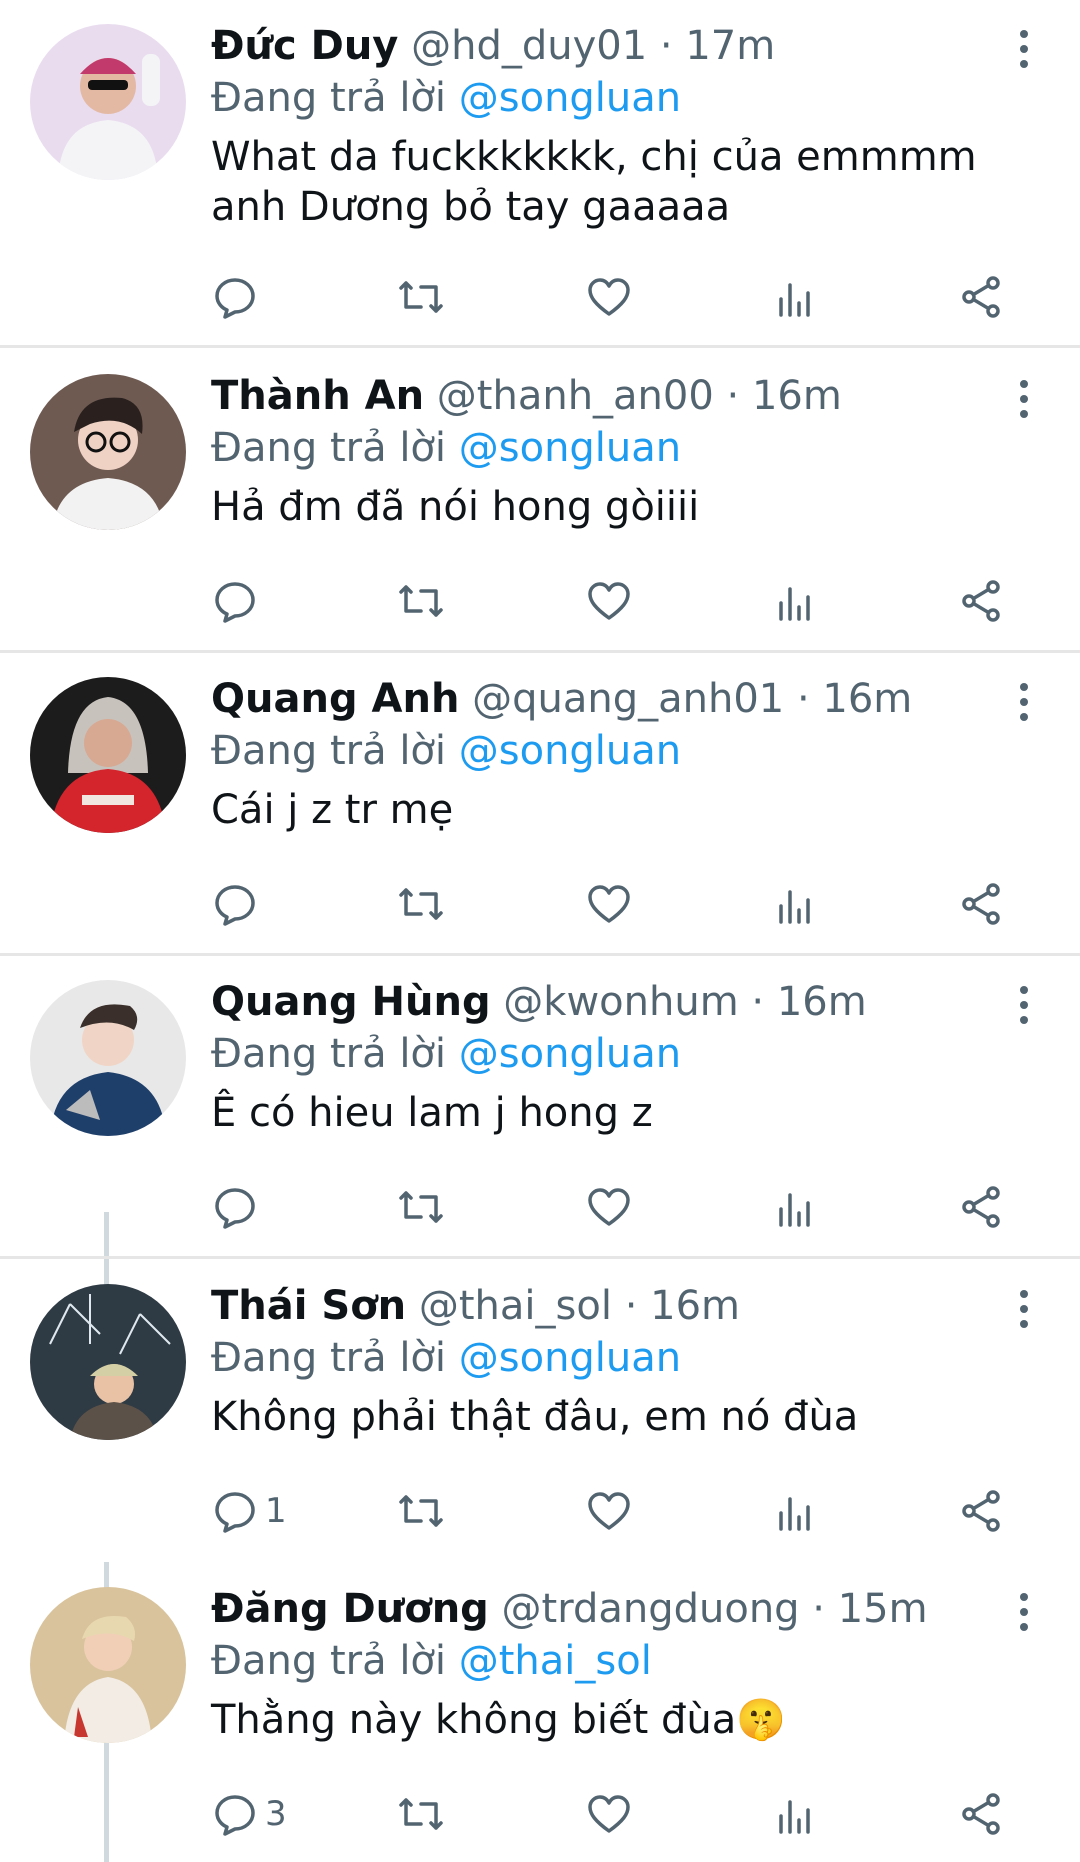 Image resolution: width=1080 pixels, height=1862 pixels. Describe the element at coordinates (515, 1306) in the screenshot. I see `username: @thai_sol` at that location.